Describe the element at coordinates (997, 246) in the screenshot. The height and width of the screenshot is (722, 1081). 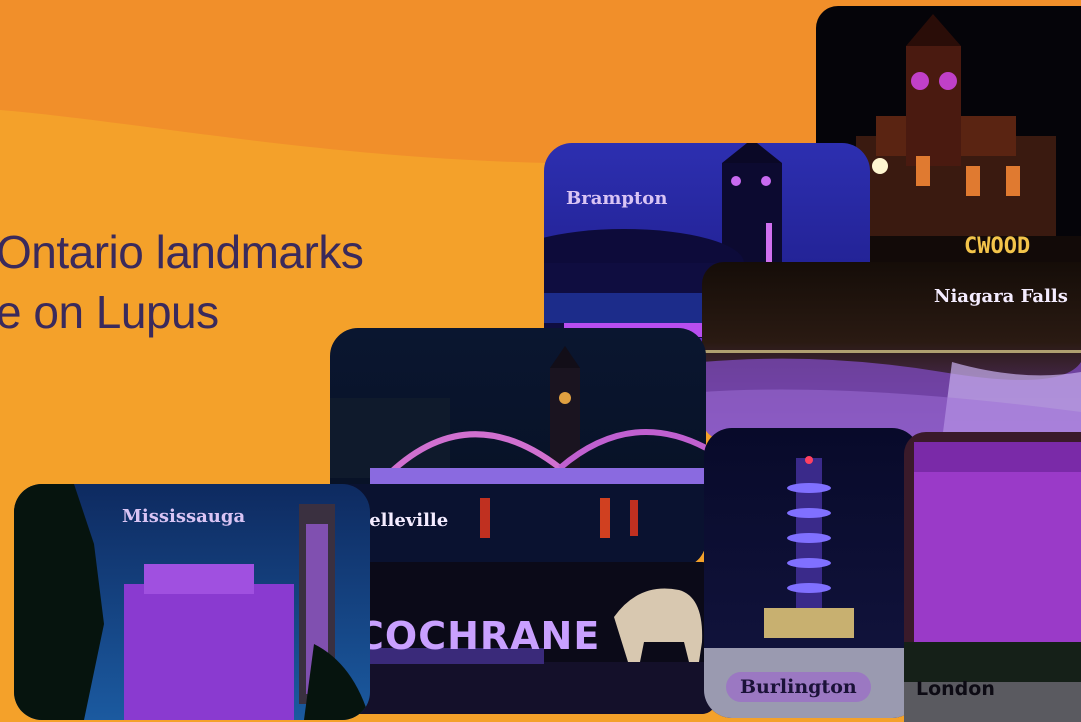
I see `cobourg-sign: CWOOD` at that location.